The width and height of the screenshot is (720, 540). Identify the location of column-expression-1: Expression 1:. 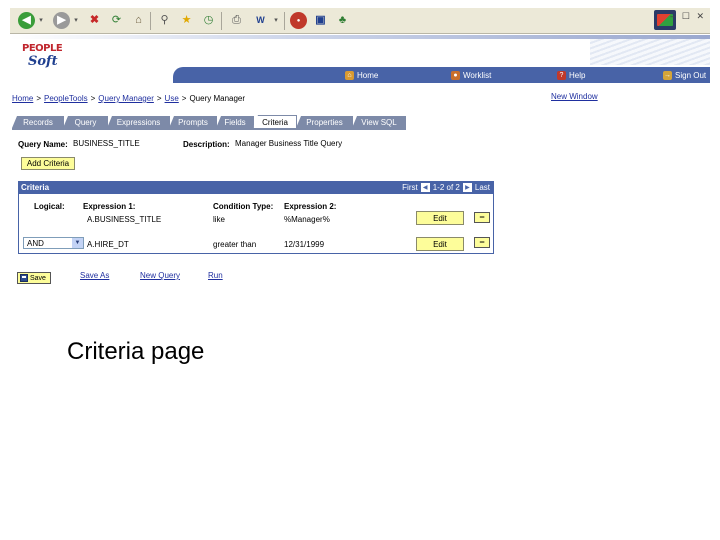
(109, 206).